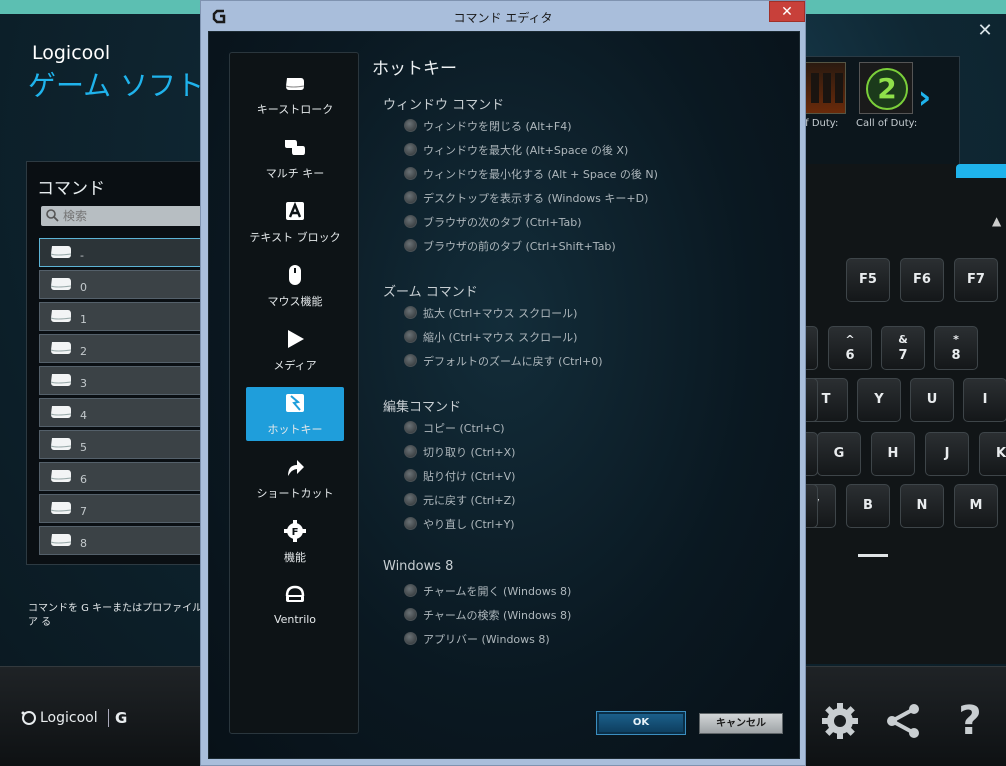  What do you see at coordinates (123, 476) in the screenshot?
I see `command-list-item: 6` at bounding box center [123, 476].